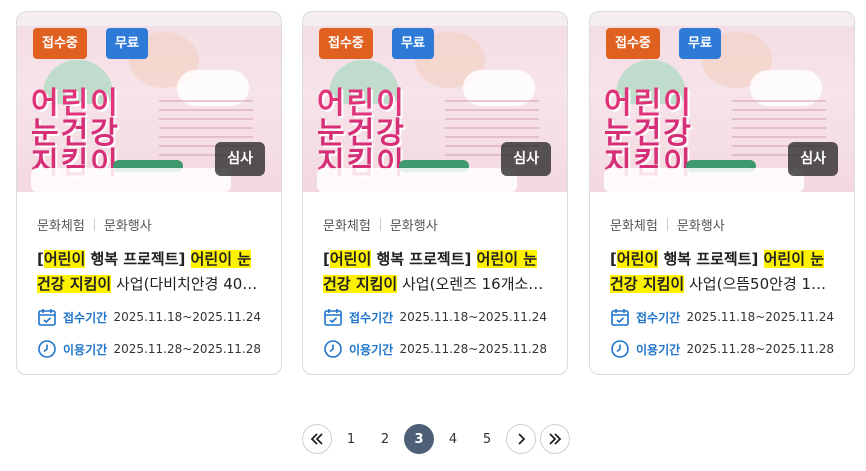  Describe the element at coordinates (453, 439) in the screenshot. I see `page-button: 4` at that location.